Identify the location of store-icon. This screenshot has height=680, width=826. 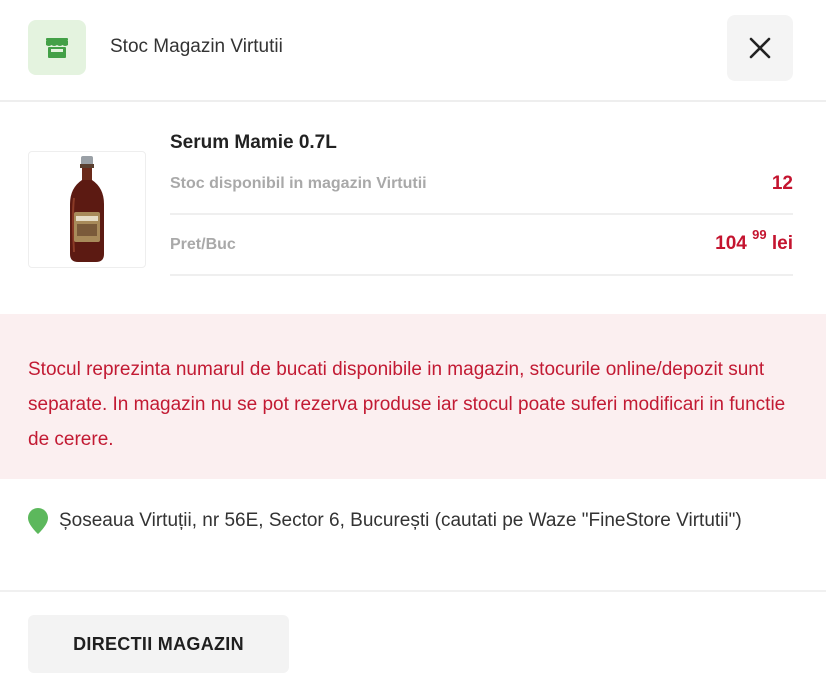
(57, 47).